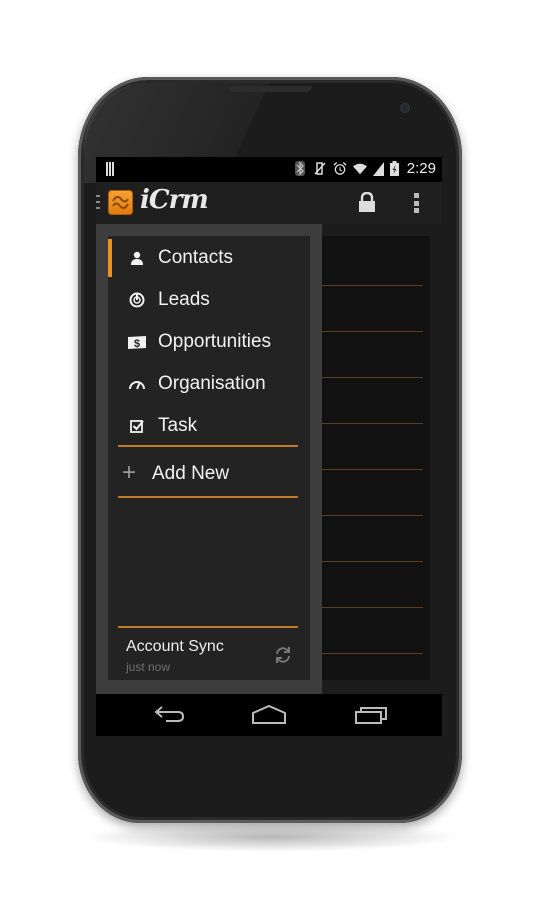  Describe the element at coordinates (417, 203) in the screenshot. I see `overflow-menu-icon` at that location.